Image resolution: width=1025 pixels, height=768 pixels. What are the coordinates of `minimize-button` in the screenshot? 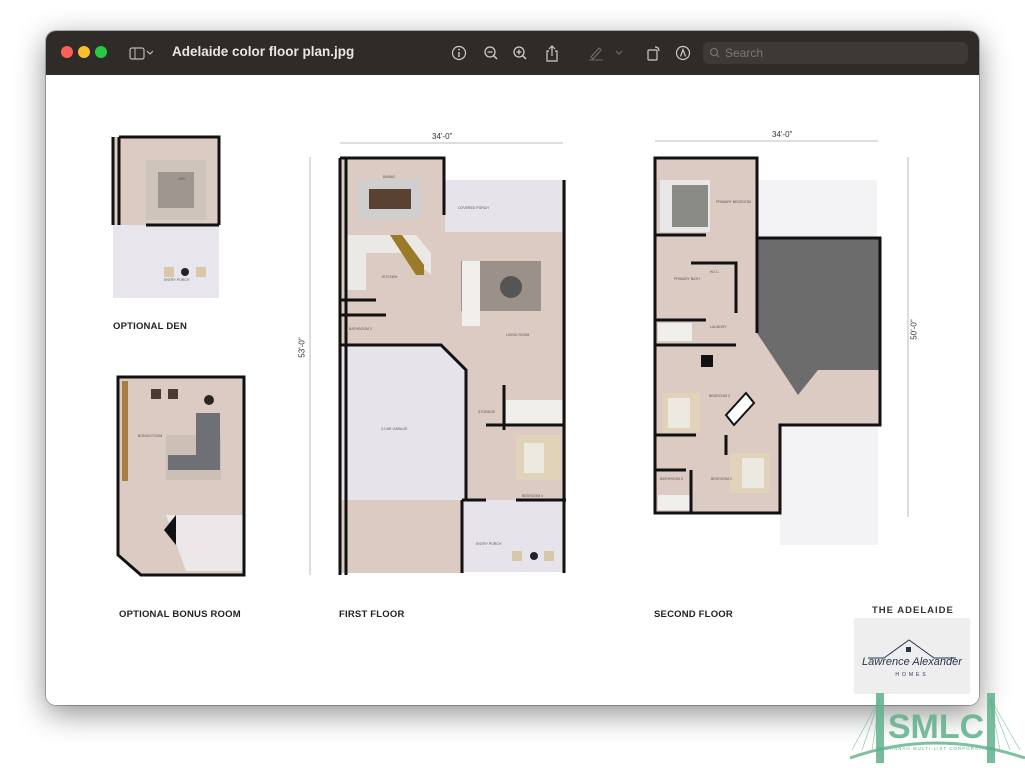 It's located at (84, 52).